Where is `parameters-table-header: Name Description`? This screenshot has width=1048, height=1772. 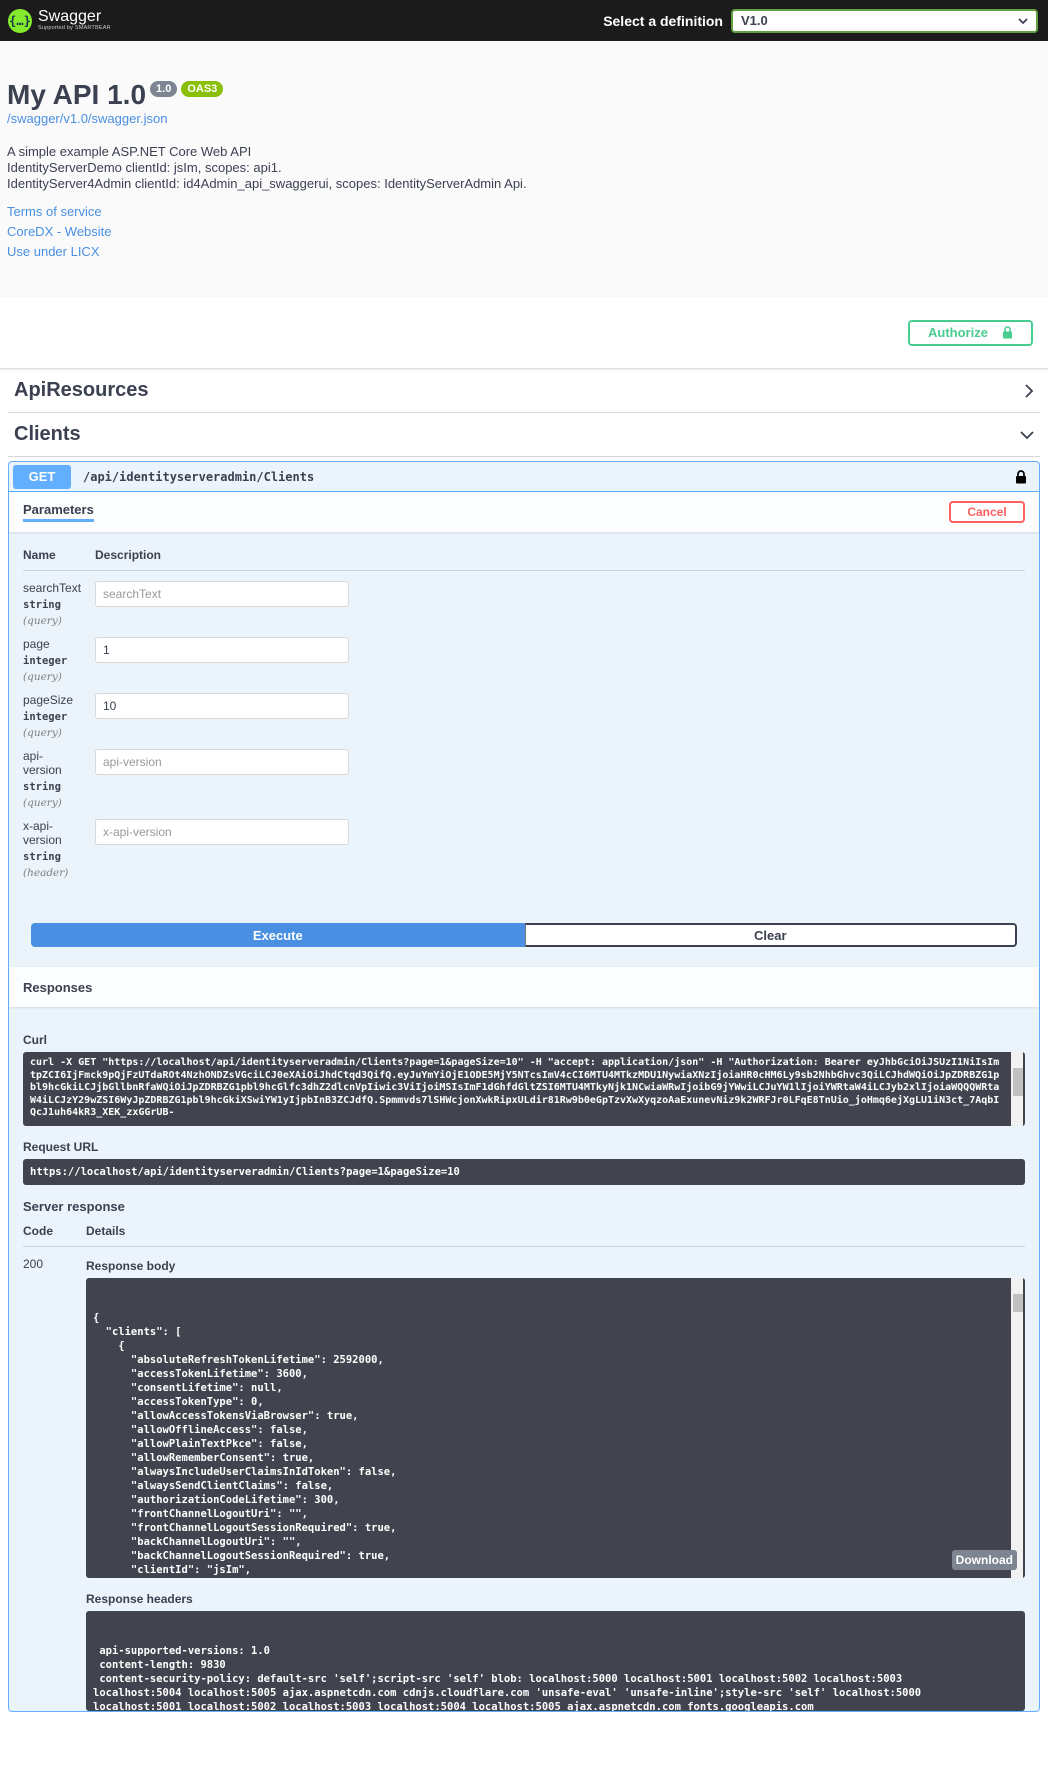 parameters-table-header: Name Description is located at coordinates (524, 559).